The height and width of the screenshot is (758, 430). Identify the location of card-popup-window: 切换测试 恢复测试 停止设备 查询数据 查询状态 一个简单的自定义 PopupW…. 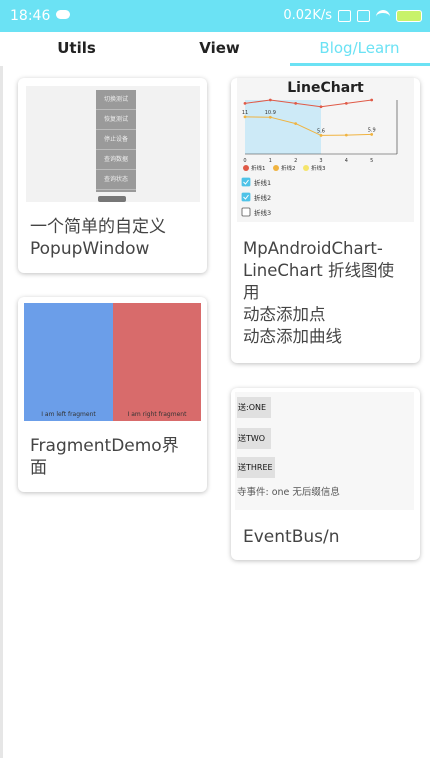
(112, 175).